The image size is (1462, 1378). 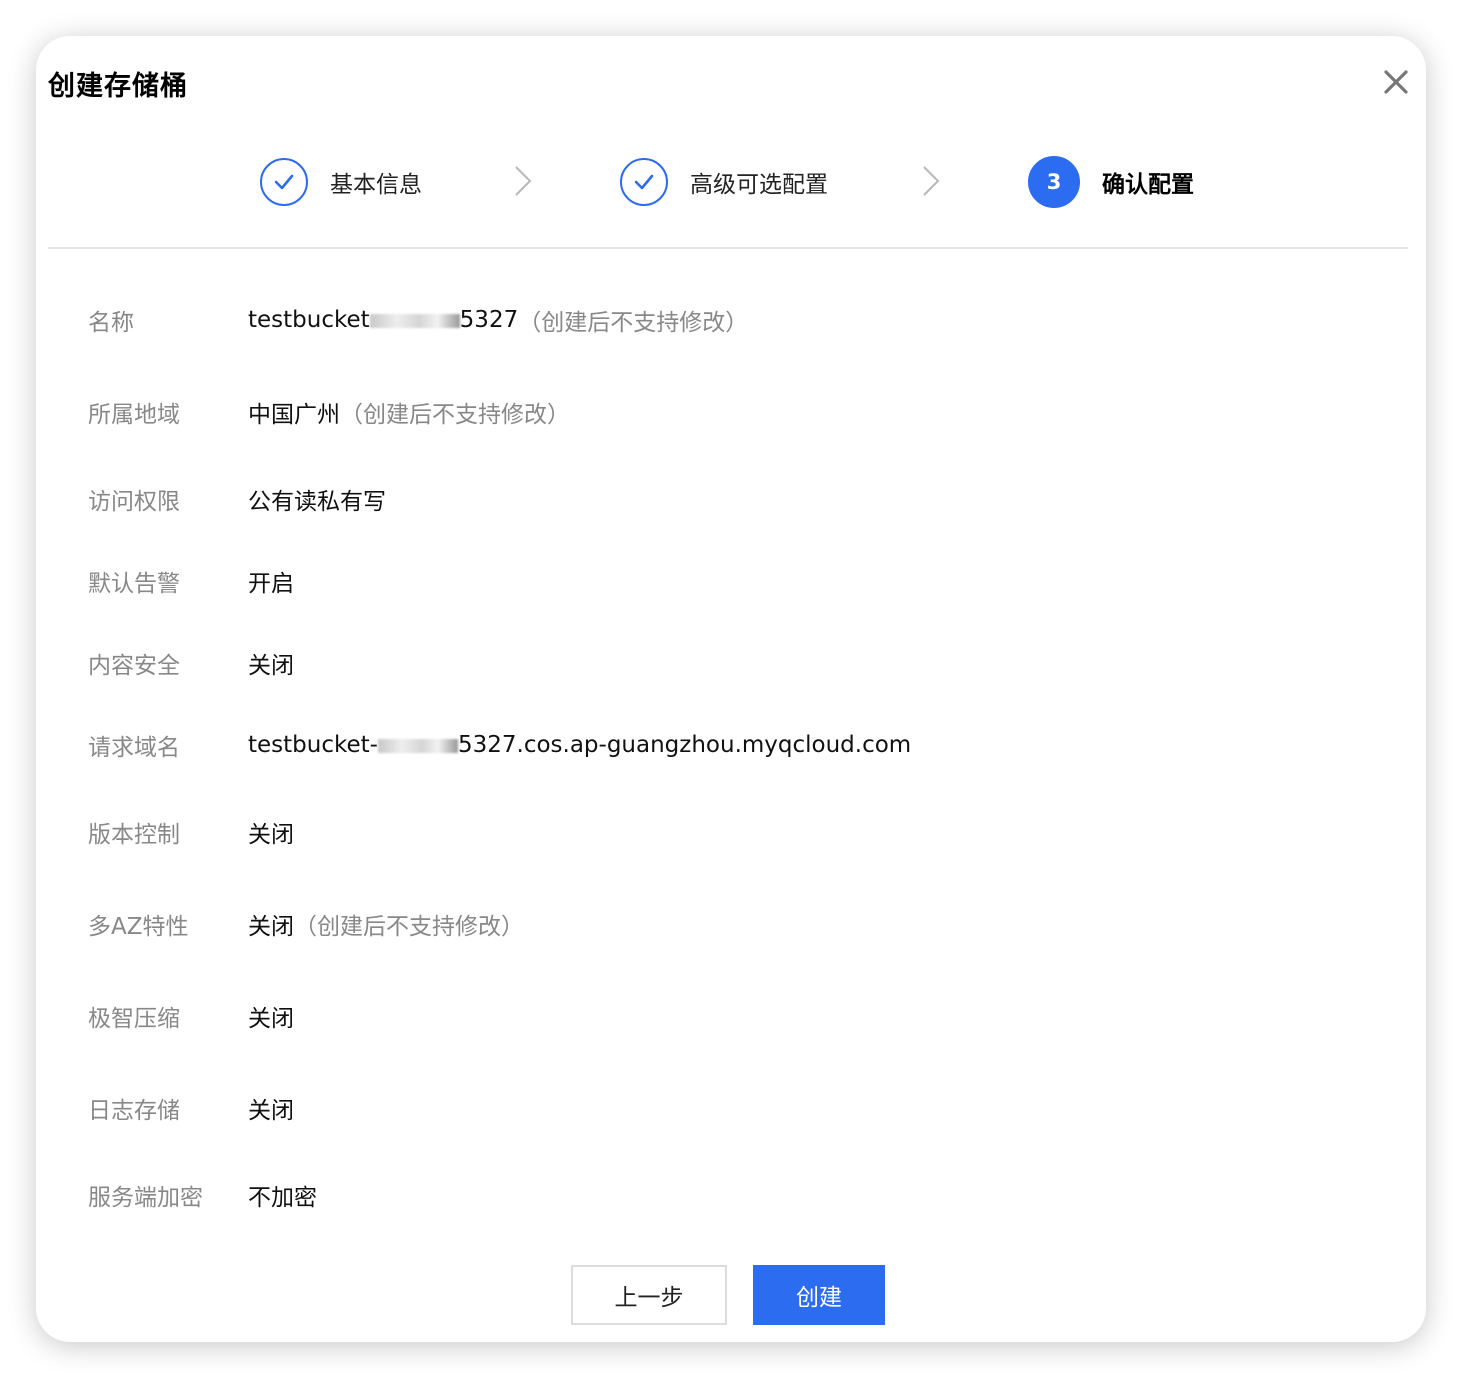 I want to click on step-1-check-icon, so click(x=284, y=182).